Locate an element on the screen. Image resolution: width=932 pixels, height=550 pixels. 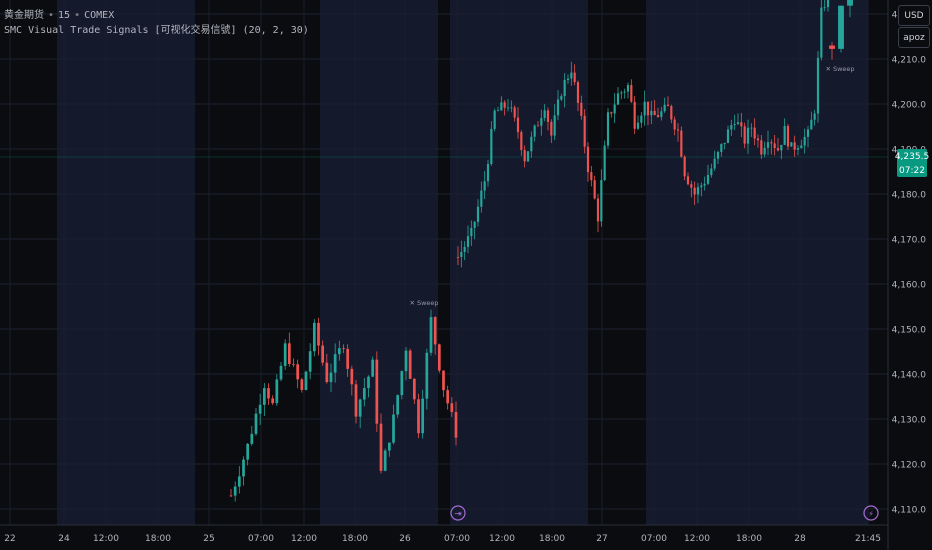
symbol-line: 黄金期货 • 15 • COMEX is located at coordinates (59, 15).